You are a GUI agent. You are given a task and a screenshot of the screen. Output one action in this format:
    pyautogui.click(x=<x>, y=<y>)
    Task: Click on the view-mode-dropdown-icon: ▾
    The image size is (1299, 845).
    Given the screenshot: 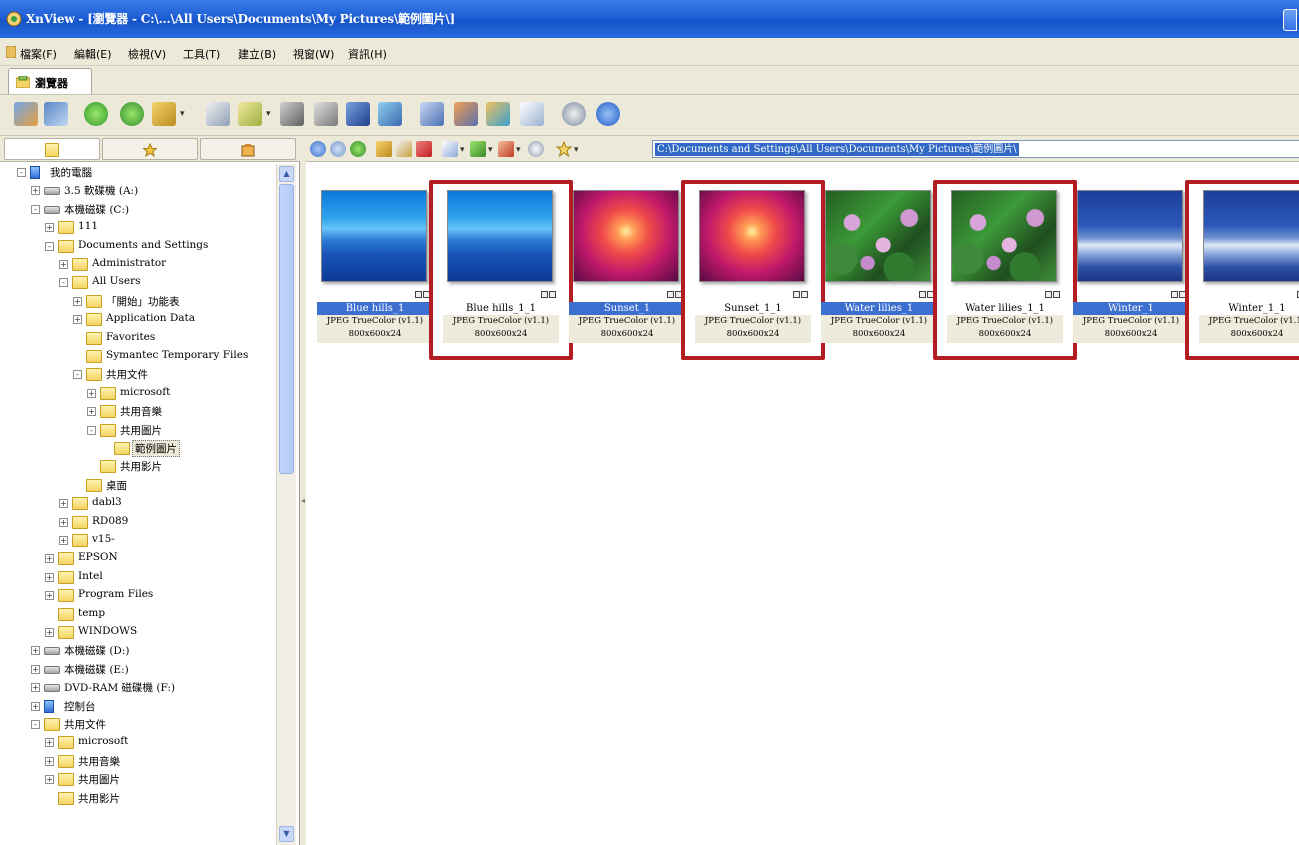 What is the action you would take?
    pyautogui.click(x=463, y=150)
    